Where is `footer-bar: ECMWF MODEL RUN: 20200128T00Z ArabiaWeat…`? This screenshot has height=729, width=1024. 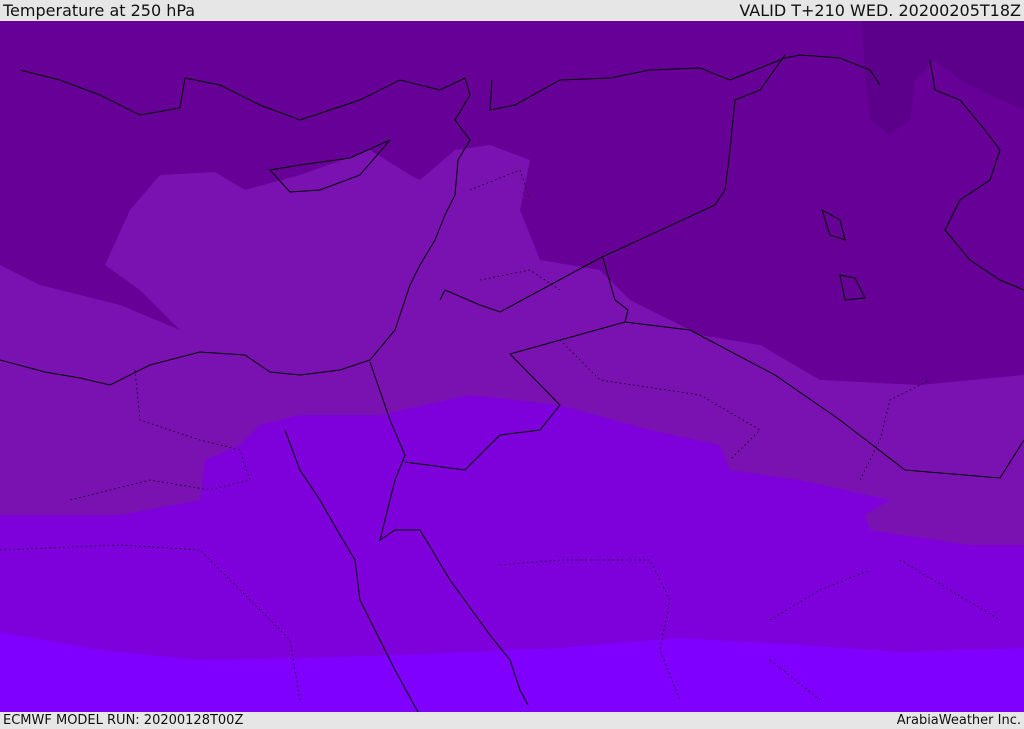 footer-bar: ECMWF MODEL RUN: 20200128T00Z ArabiaWeat… is located at coordinates (512, 720).